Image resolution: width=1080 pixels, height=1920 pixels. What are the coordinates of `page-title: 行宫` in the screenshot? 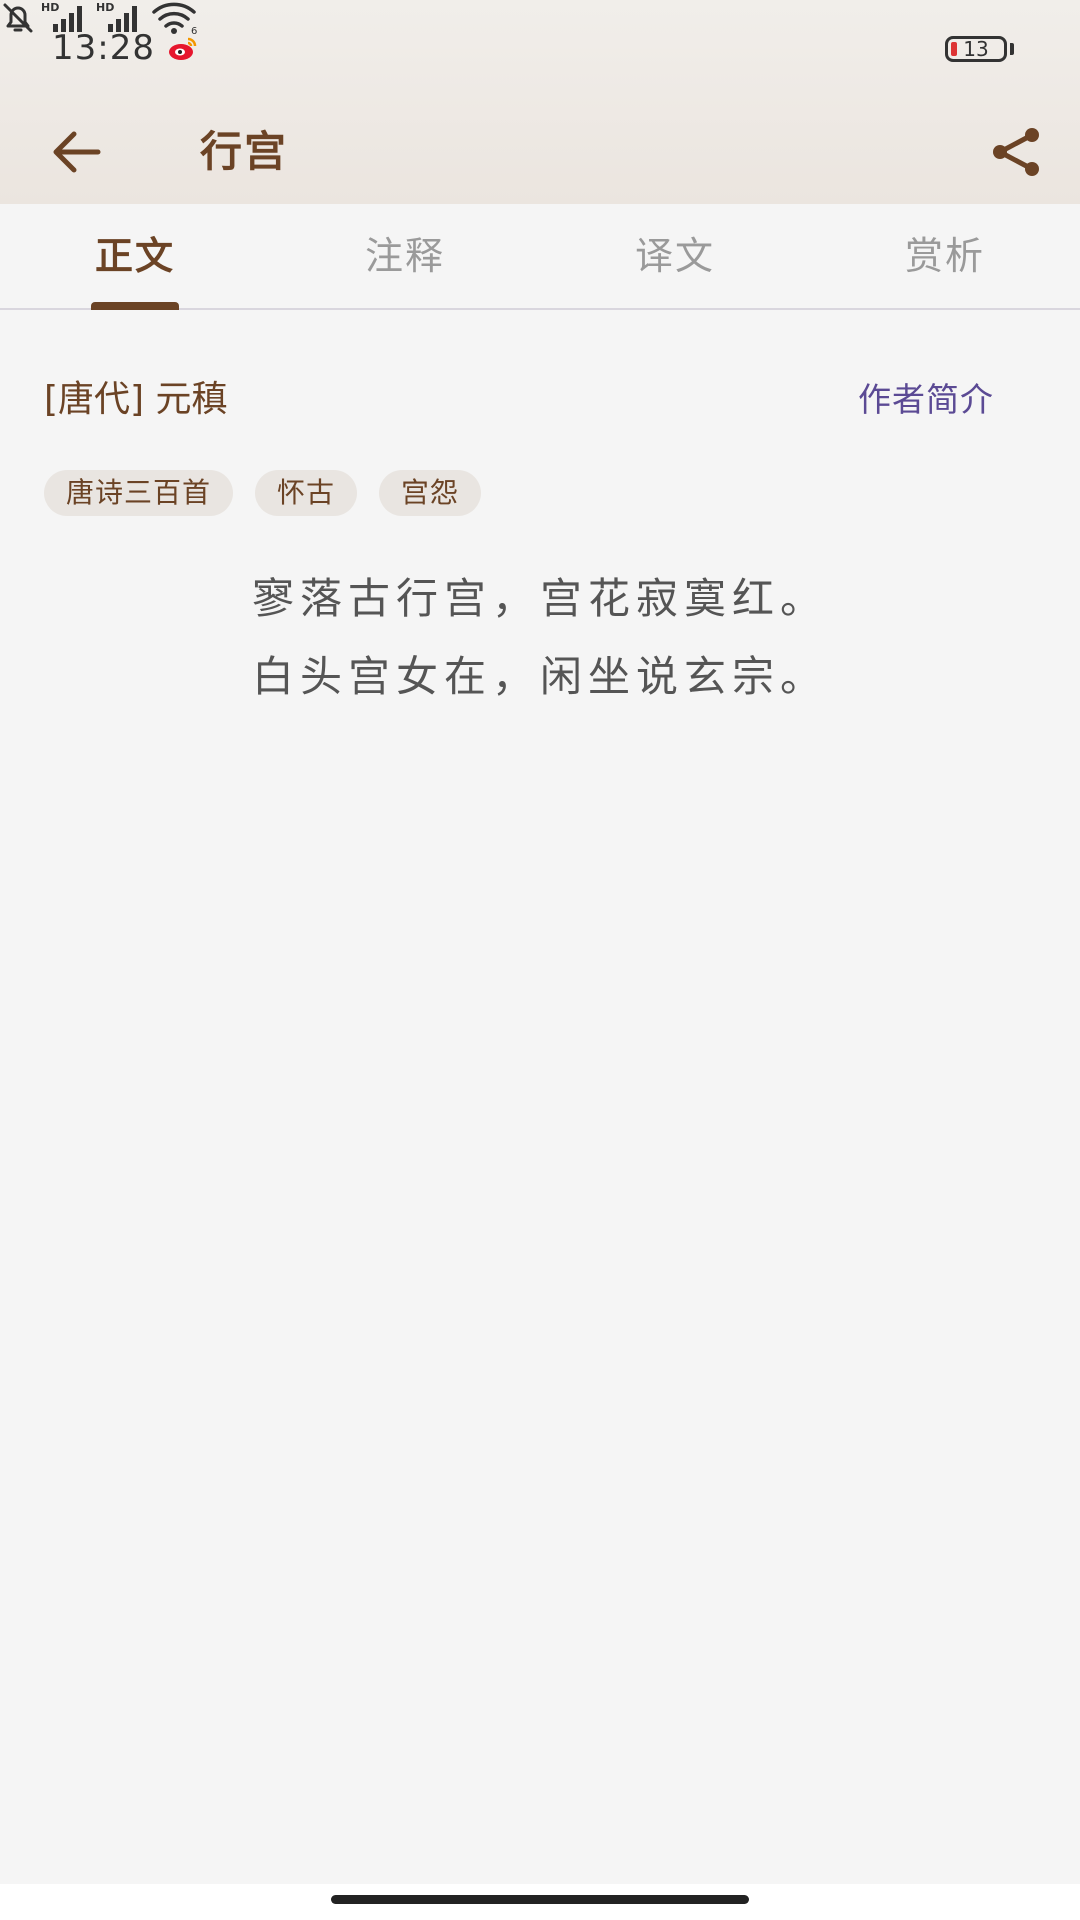 It's located at (244, 151).